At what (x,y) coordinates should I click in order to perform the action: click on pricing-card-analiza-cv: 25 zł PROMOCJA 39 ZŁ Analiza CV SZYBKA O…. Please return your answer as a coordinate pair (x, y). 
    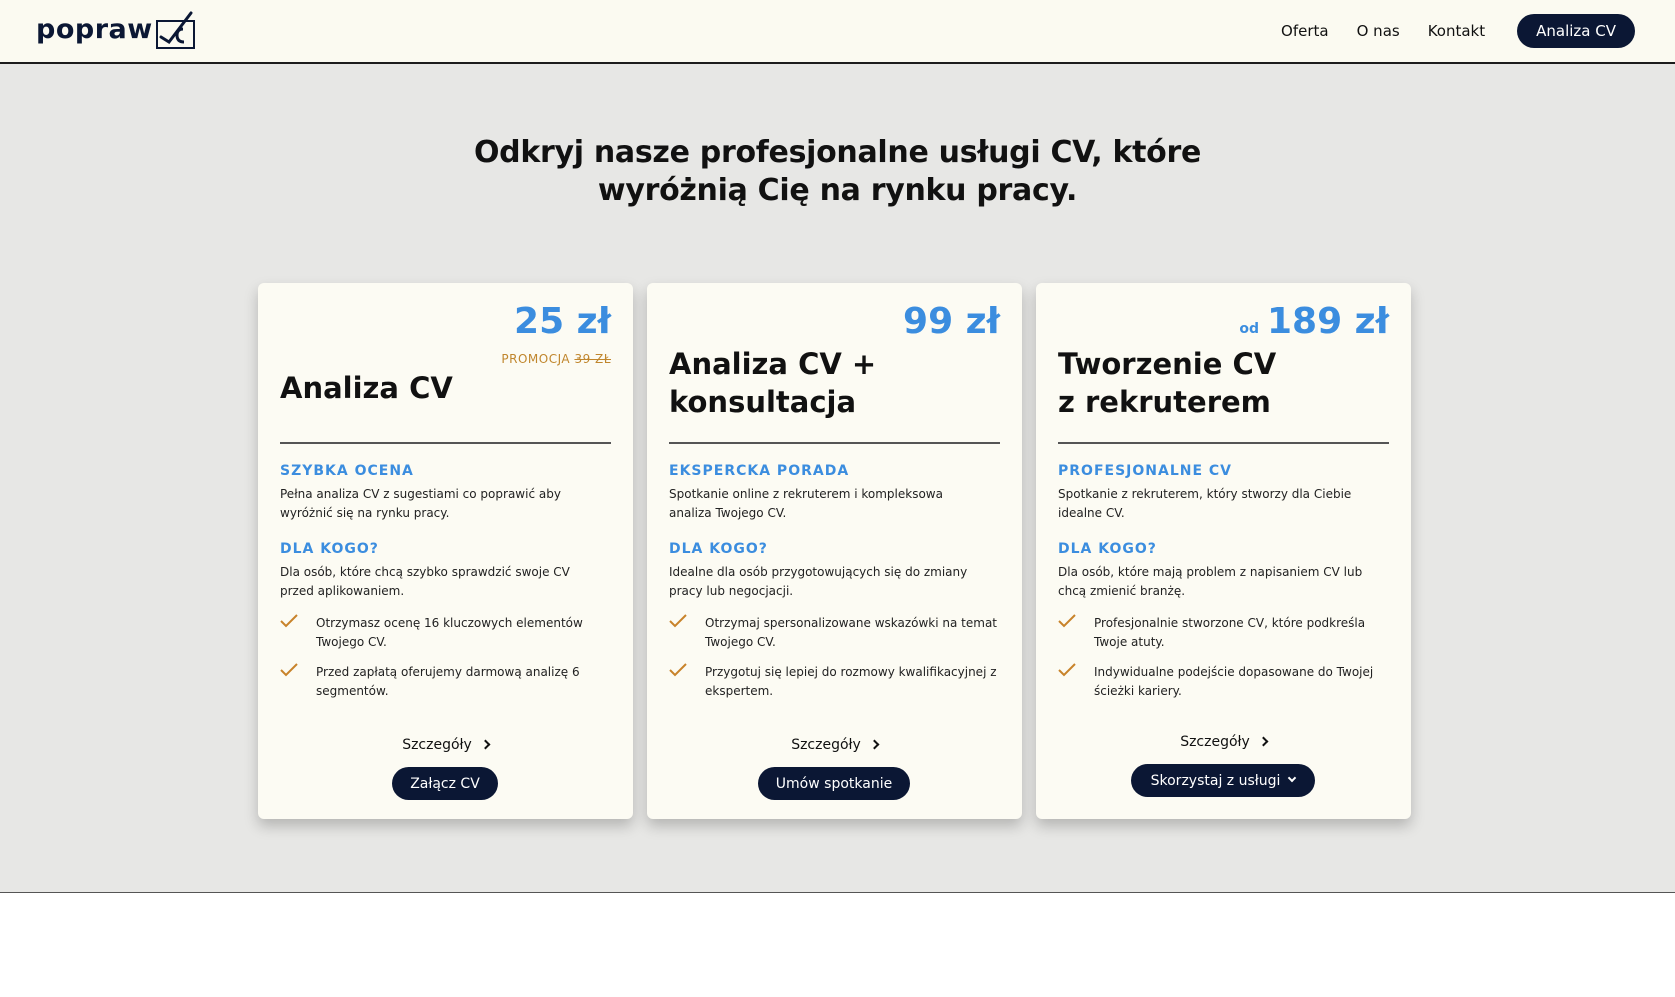
    Looking at the image, I should click on (445, 551).